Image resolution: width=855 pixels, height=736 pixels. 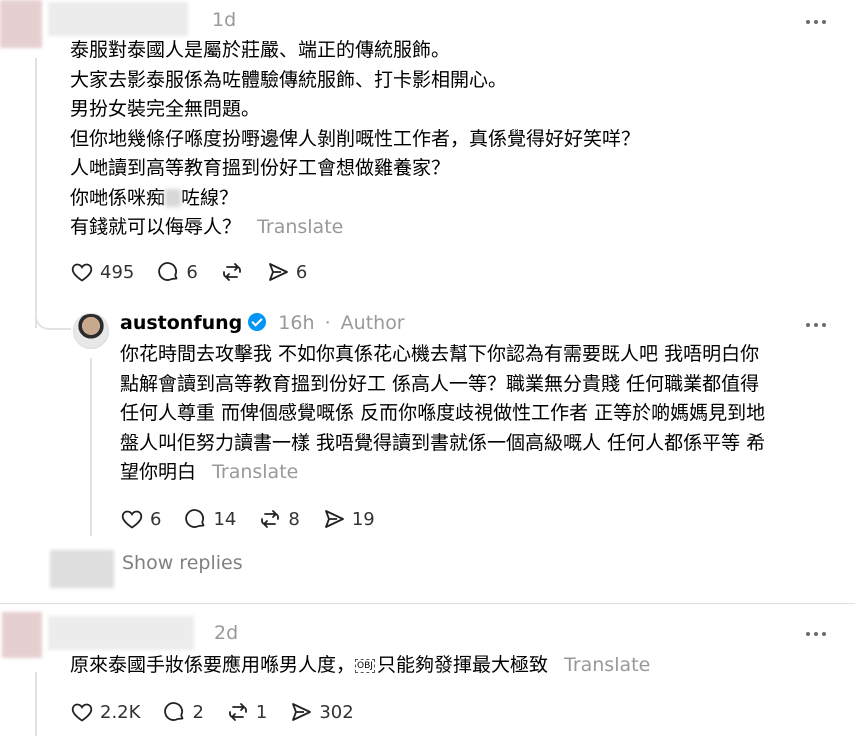 What do you see at coordinates (223, 712) in the screenshot?
I see `action-bar: 2.2K 2 1 302` at bounding box center [223, 712].